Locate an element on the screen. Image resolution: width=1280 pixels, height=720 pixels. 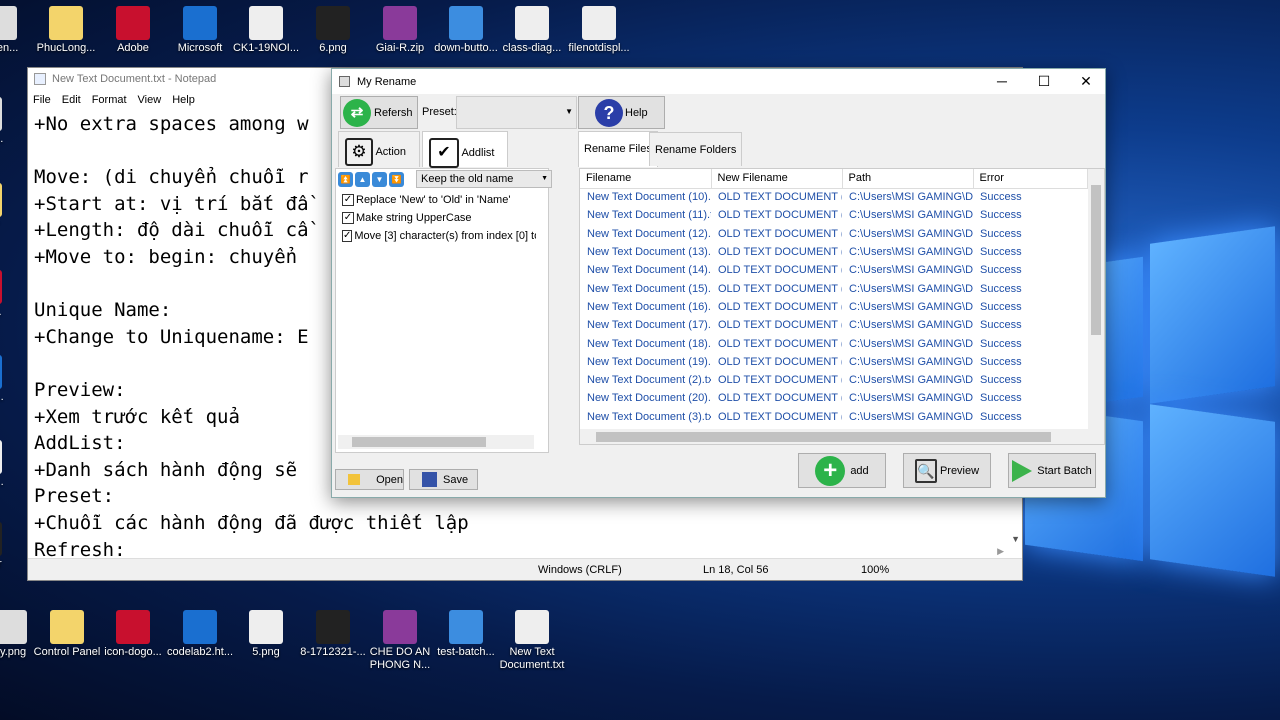
file-table-hscroll is located at coordinates (842, 436).